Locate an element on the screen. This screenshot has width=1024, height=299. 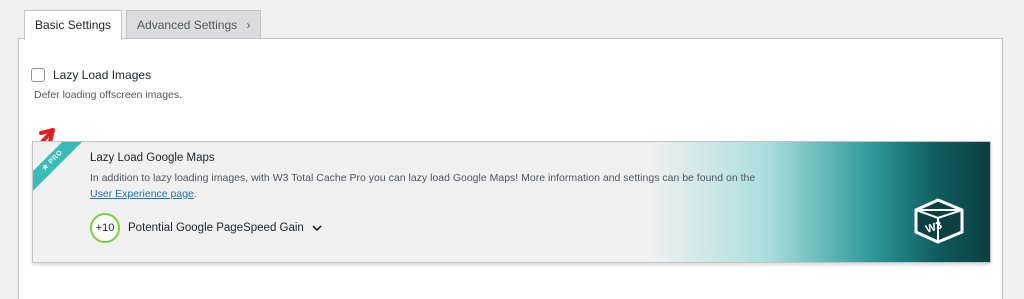
chevron-down-icon is located at coordinates (317, 228).